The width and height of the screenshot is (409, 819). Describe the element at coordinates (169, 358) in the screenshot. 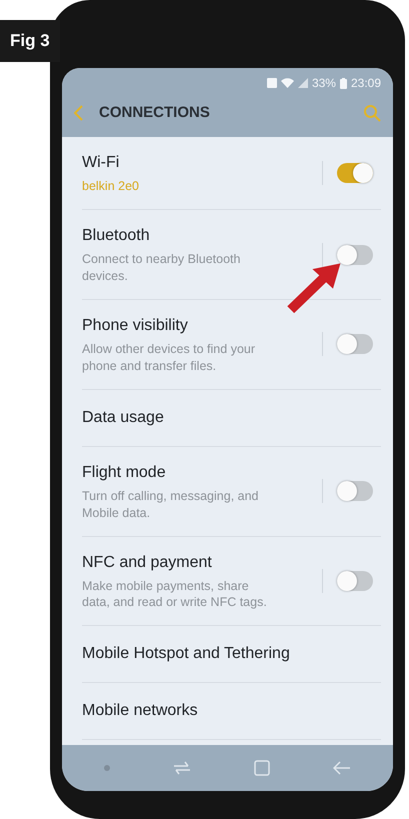

I see `item-description: Allow other devices to find your phone and transfer files.` at that location.